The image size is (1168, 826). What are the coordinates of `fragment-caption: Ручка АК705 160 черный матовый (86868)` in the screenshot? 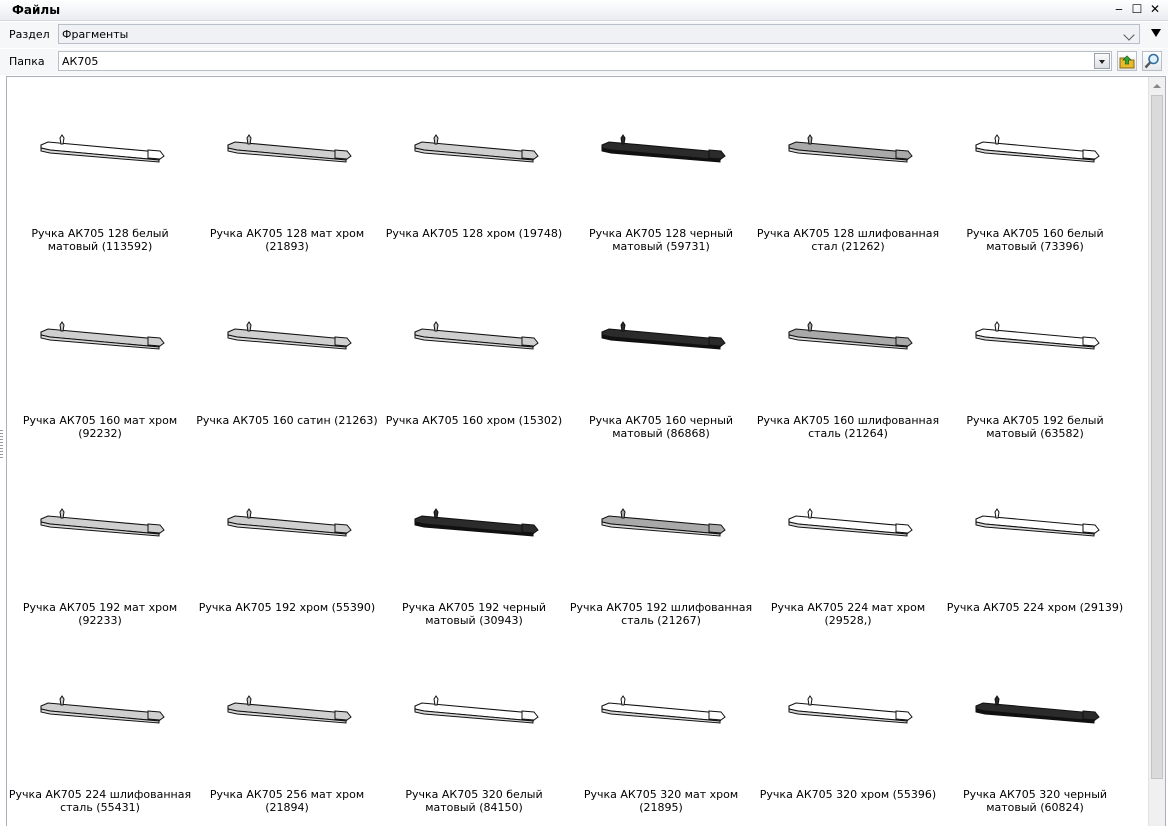 It's located at (661, 427).